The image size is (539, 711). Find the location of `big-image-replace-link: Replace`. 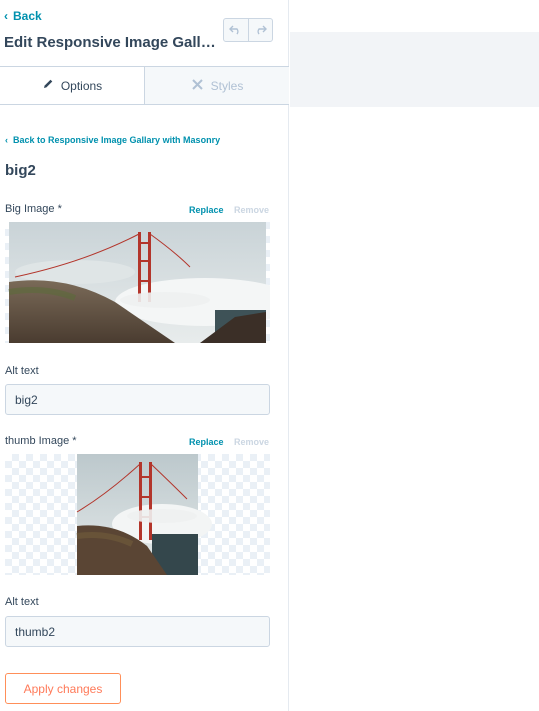

big-image-replace-link: Replace is located at coordinates (206, 210).